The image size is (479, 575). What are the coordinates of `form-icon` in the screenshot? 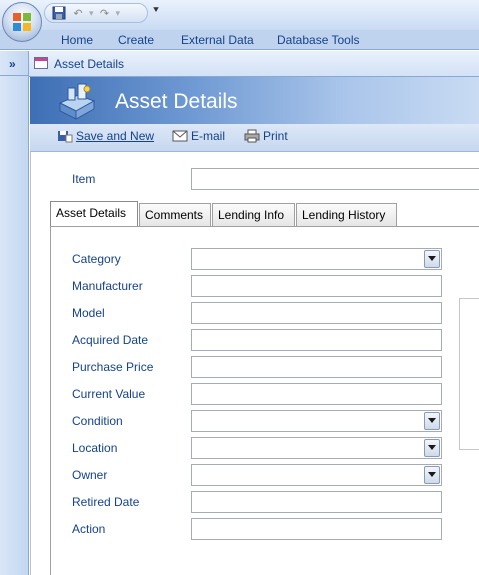 It's located at (41, 63).